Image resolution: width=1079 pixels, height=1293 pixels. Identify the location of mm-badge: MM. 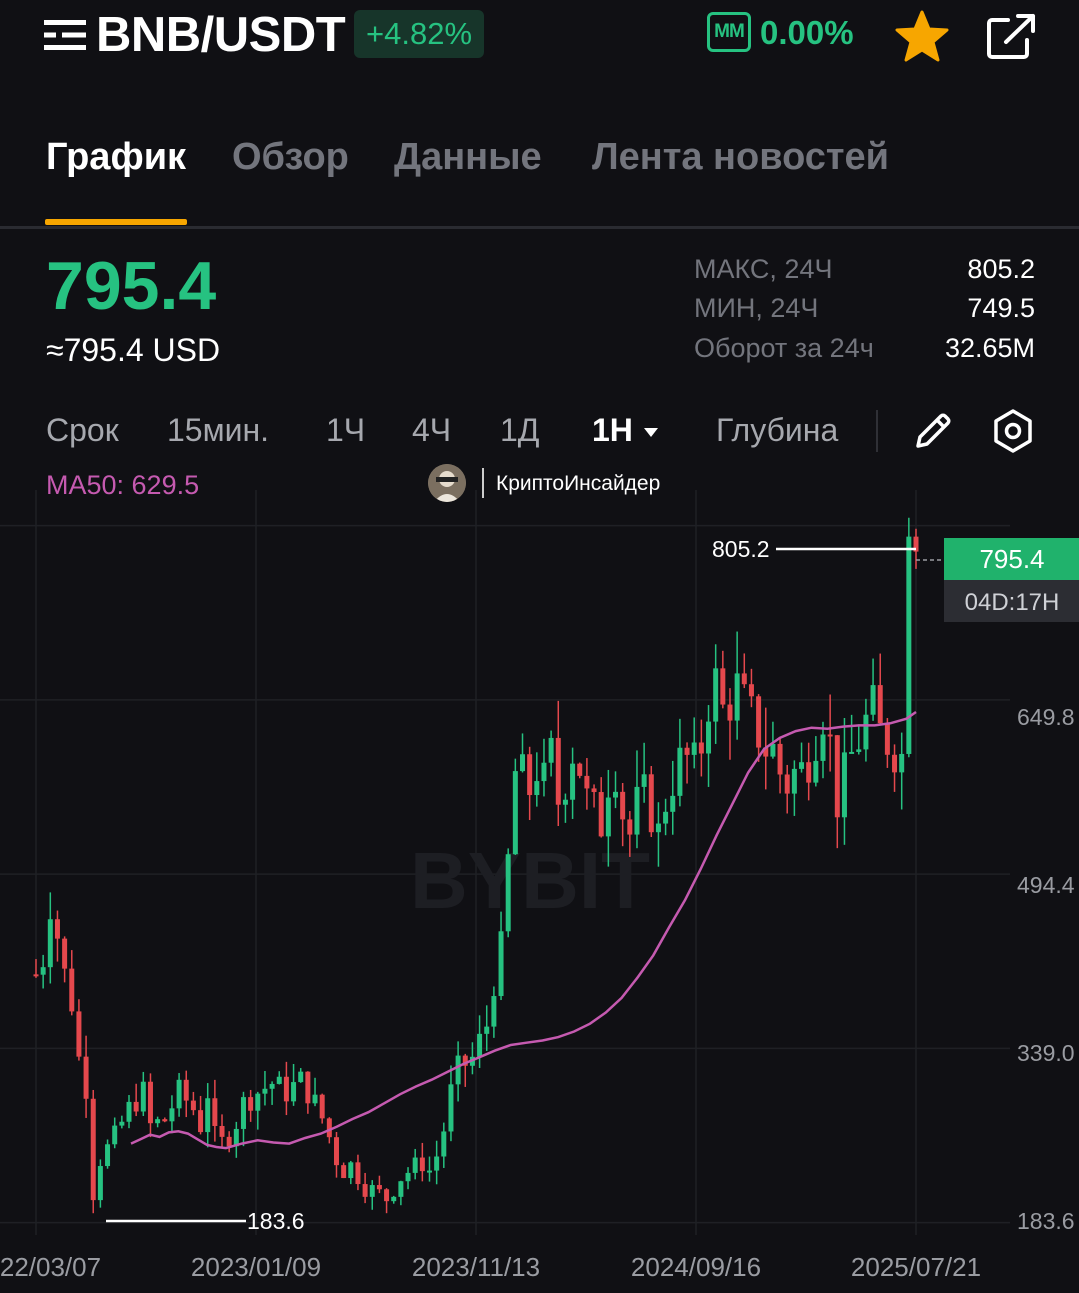
(729, 32).